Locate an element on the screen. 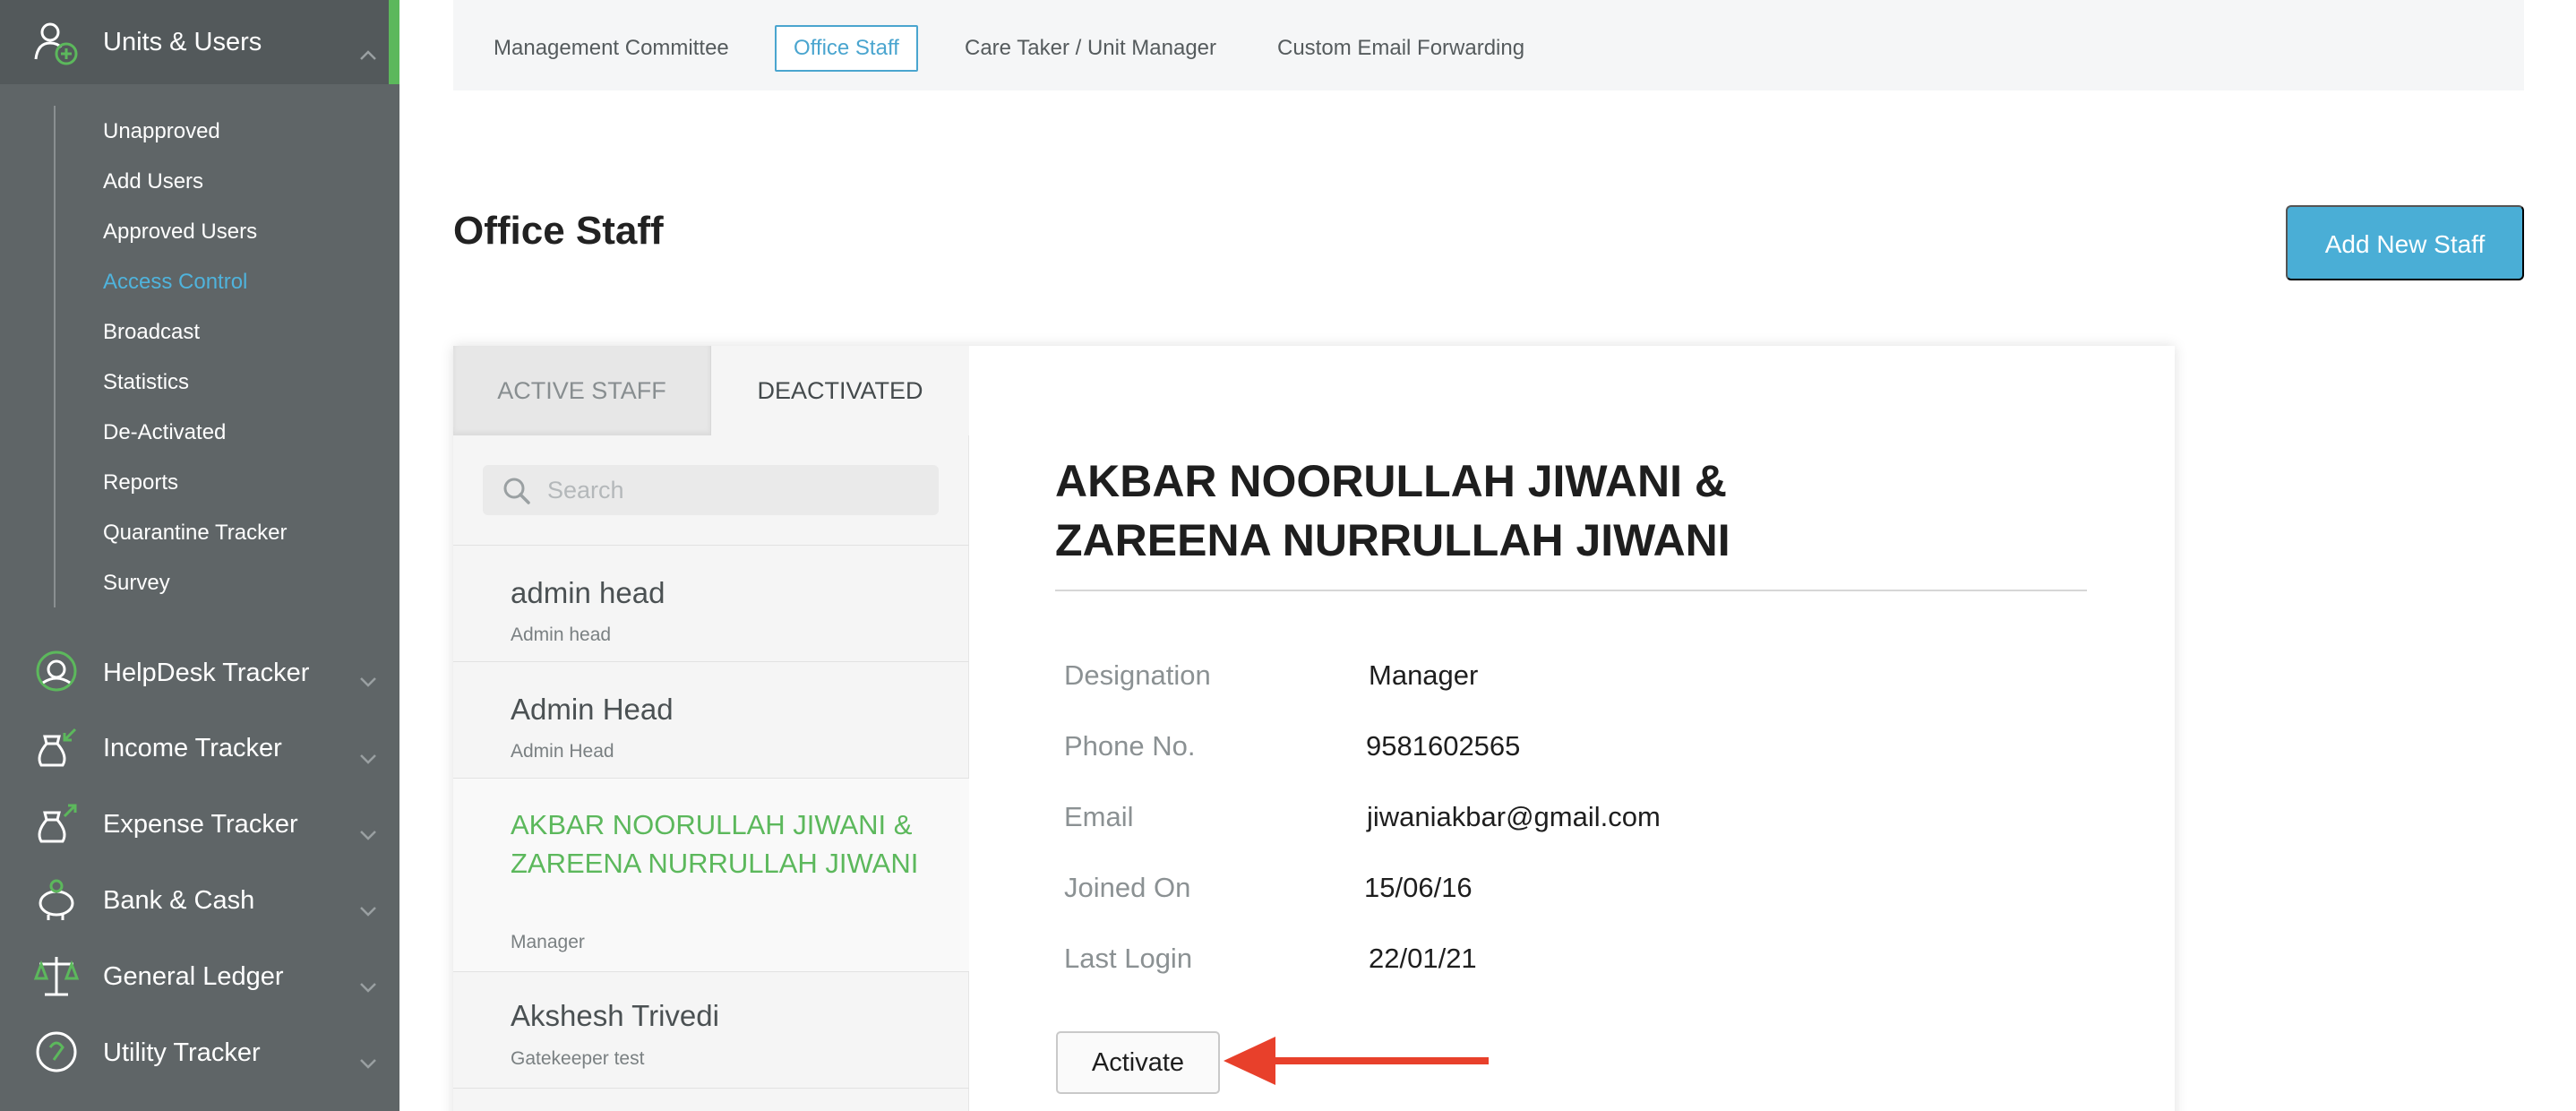 This screenshot has width=2576, height=1111. staff-list-item: Admin Head Admin Head is located at coordinates (711, 719).